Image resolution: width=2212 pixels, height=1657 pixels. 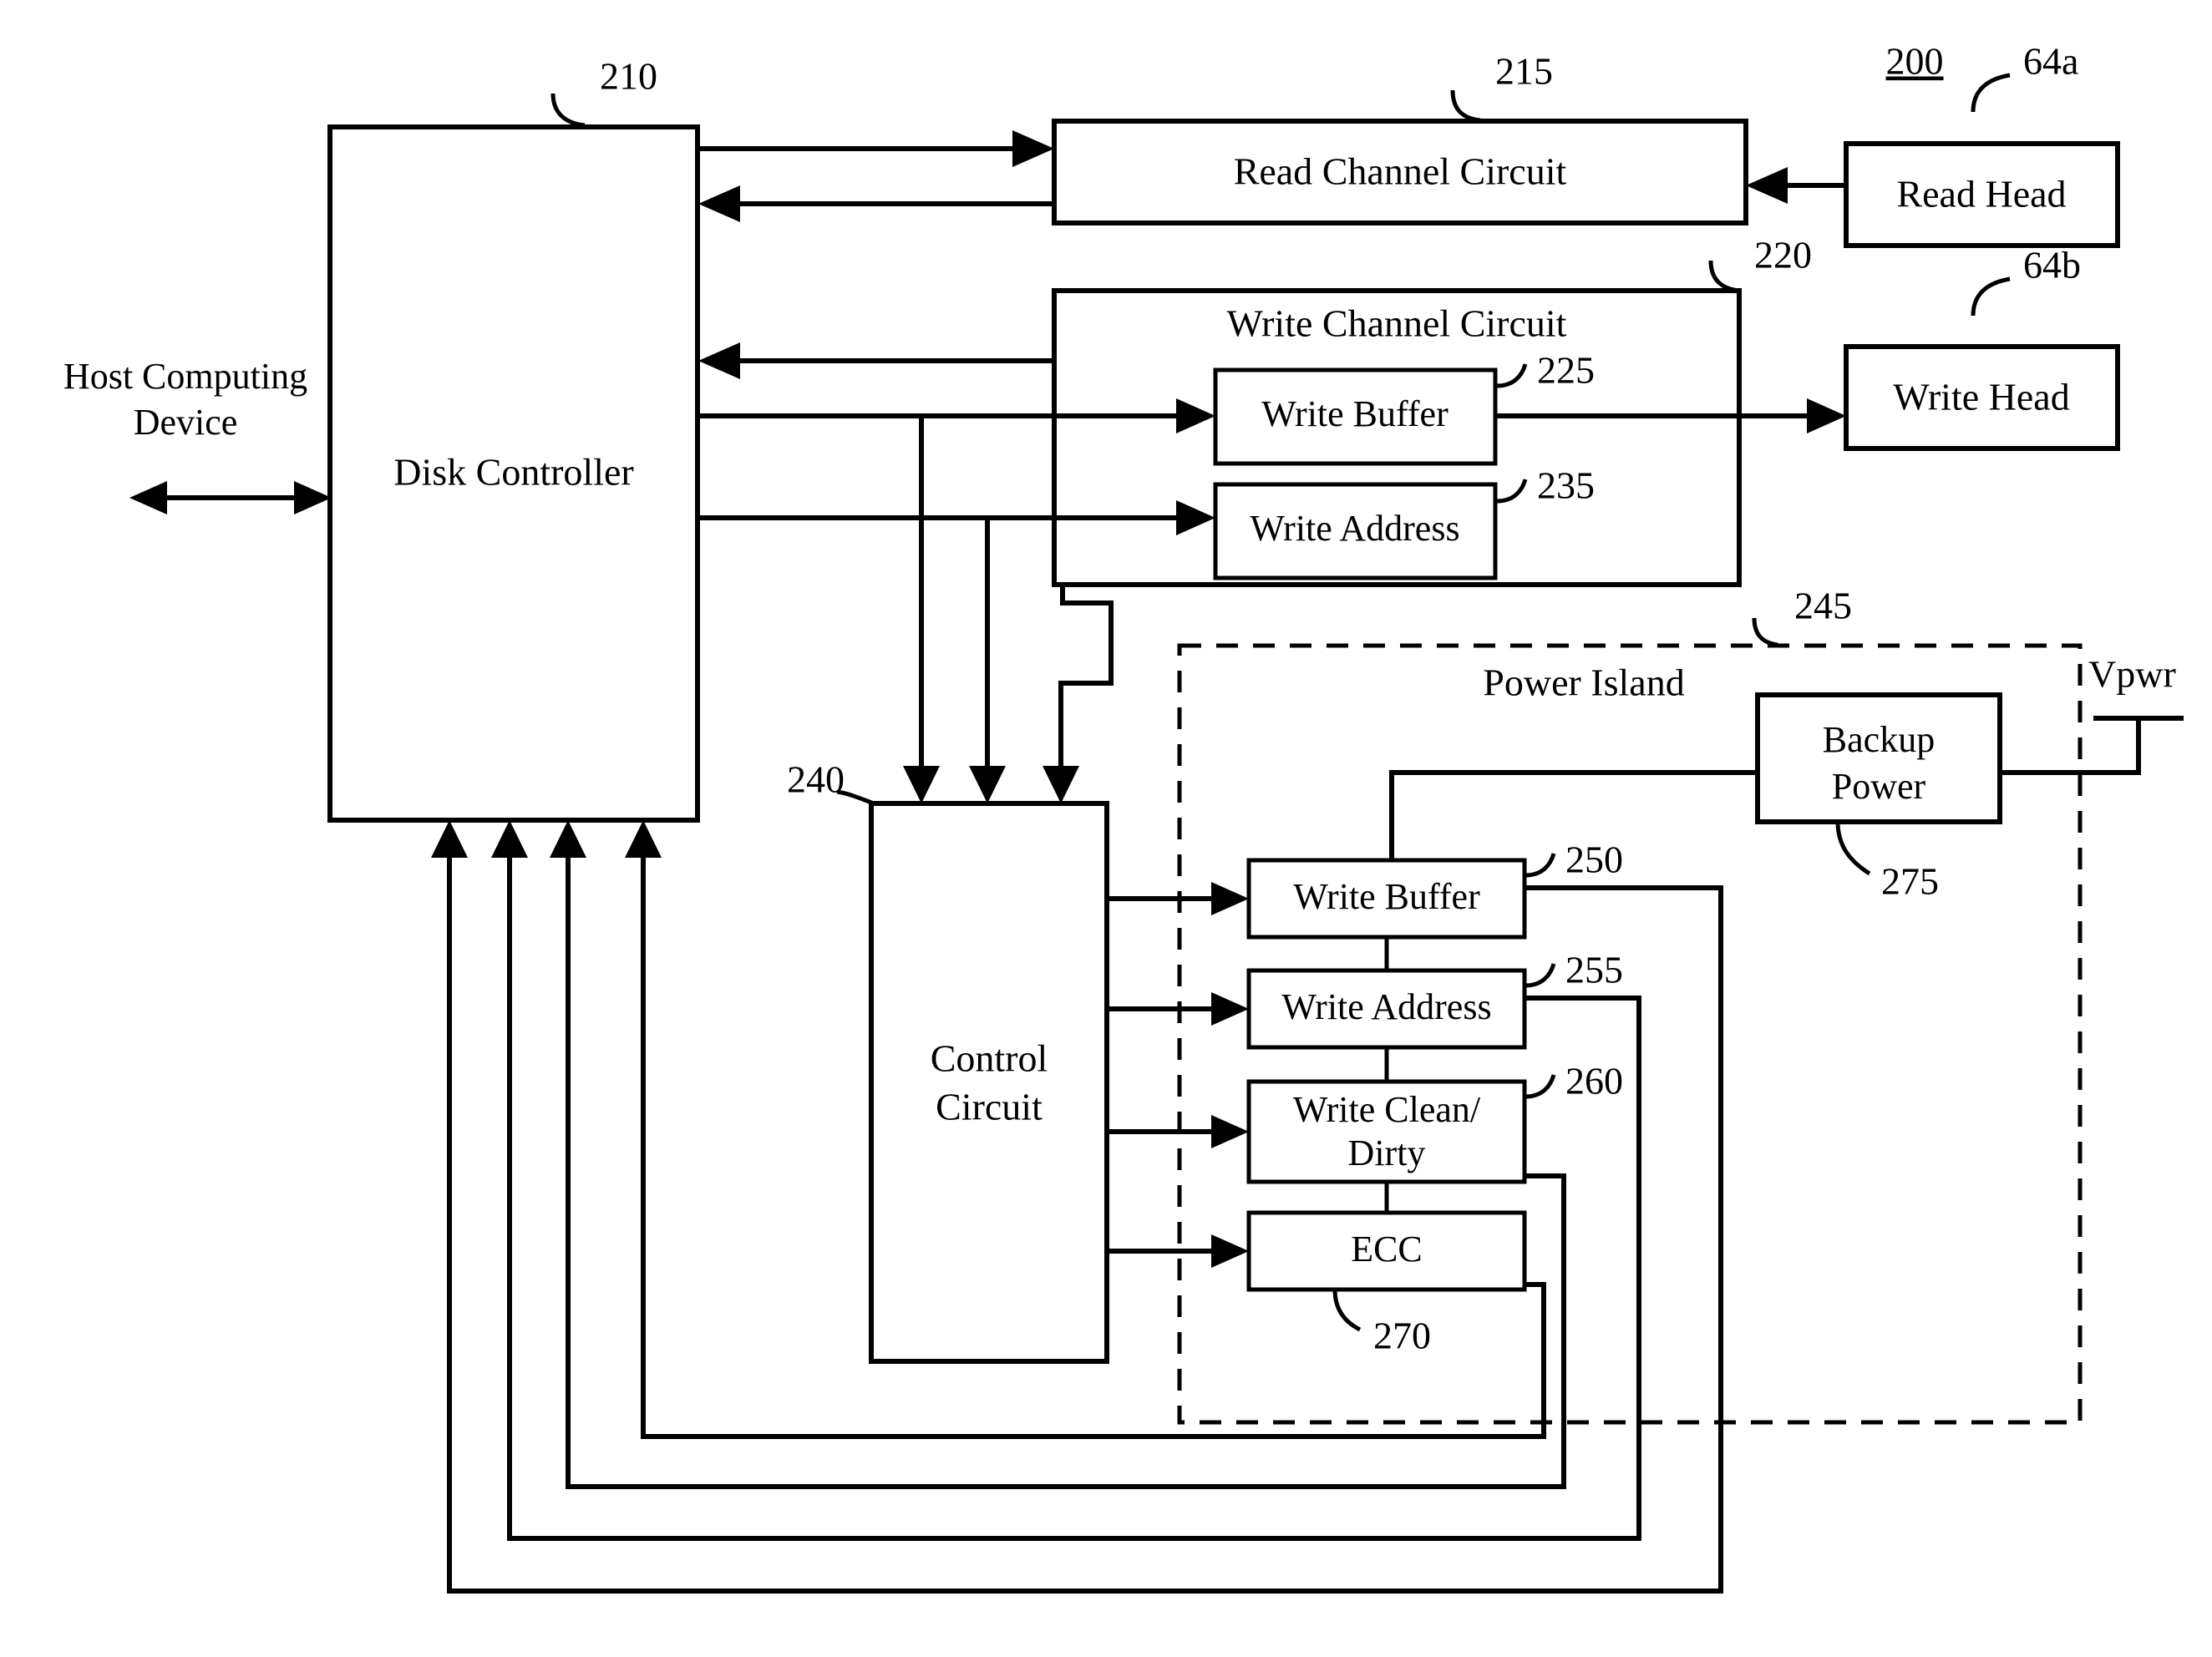 What do you see at coordinates (628, 76) in the screenshot?
I see `ref-210: 210` at bounding box center [628, 76].